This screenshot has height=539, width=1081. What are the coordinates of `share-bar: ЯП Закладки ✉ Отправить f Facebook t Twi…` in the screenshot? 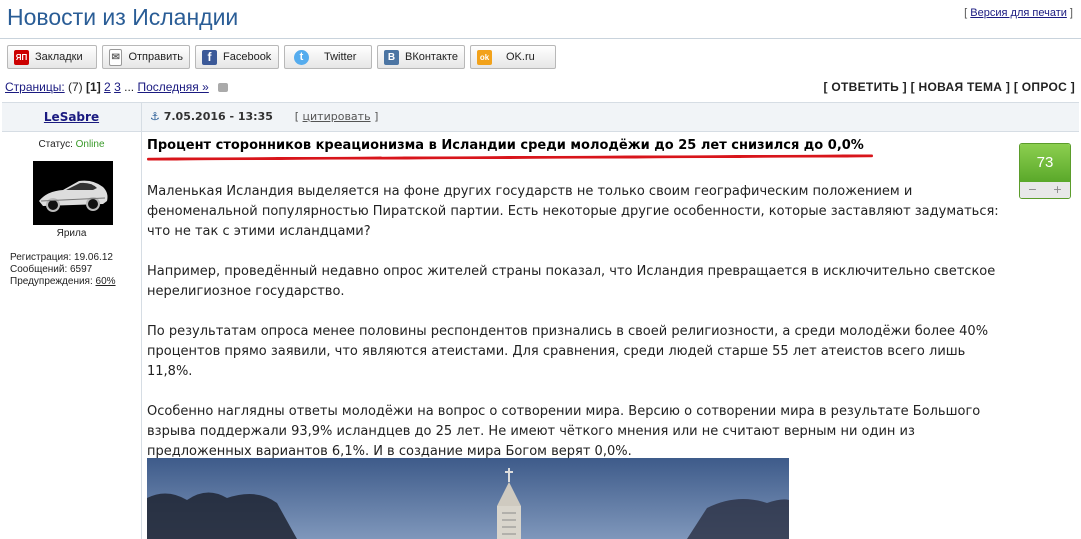 It's located at (281, 57).